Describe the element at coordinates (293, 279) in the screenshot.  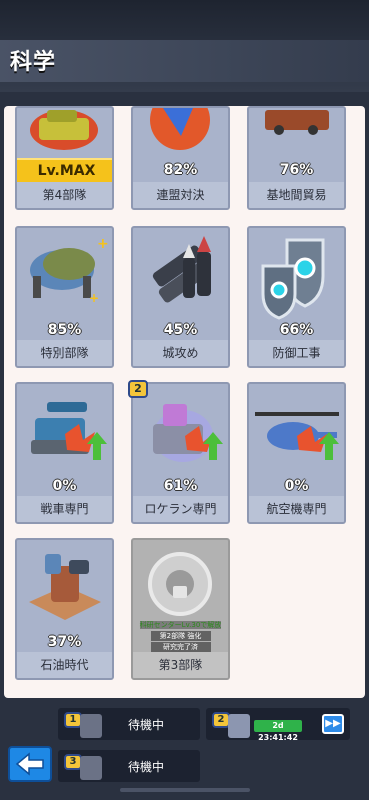
I see `shield-gear-icon` at that location.